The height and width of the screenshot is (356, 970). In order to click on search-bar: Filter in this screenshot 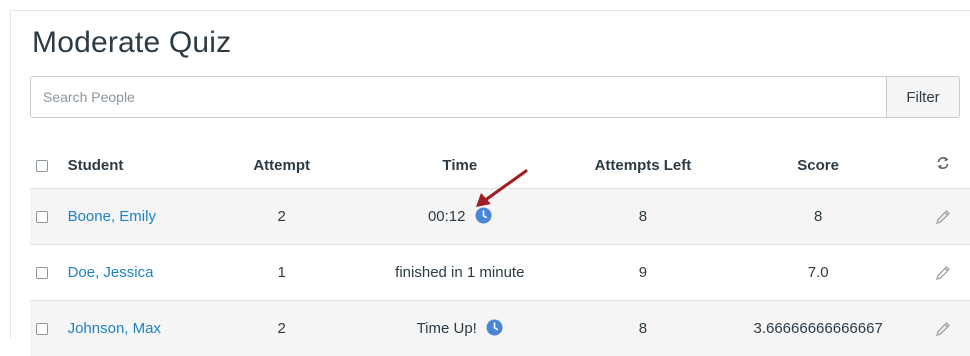, I will do `click(495, 97)`.